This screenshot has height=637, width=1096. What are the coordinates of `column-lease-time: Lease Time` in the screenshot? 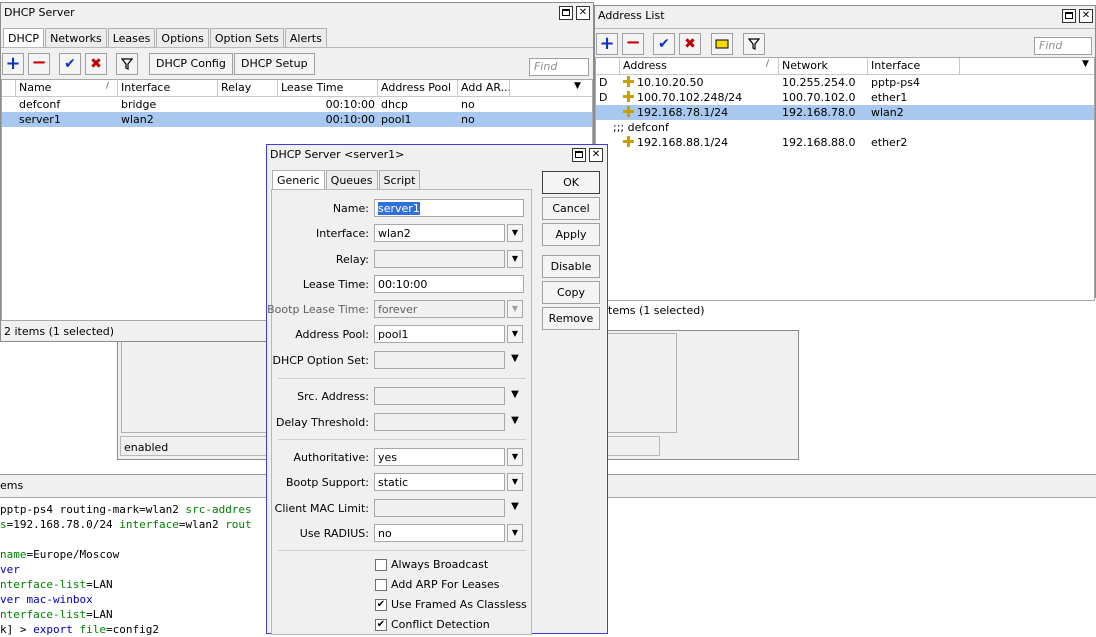 It's located at (328, 88).